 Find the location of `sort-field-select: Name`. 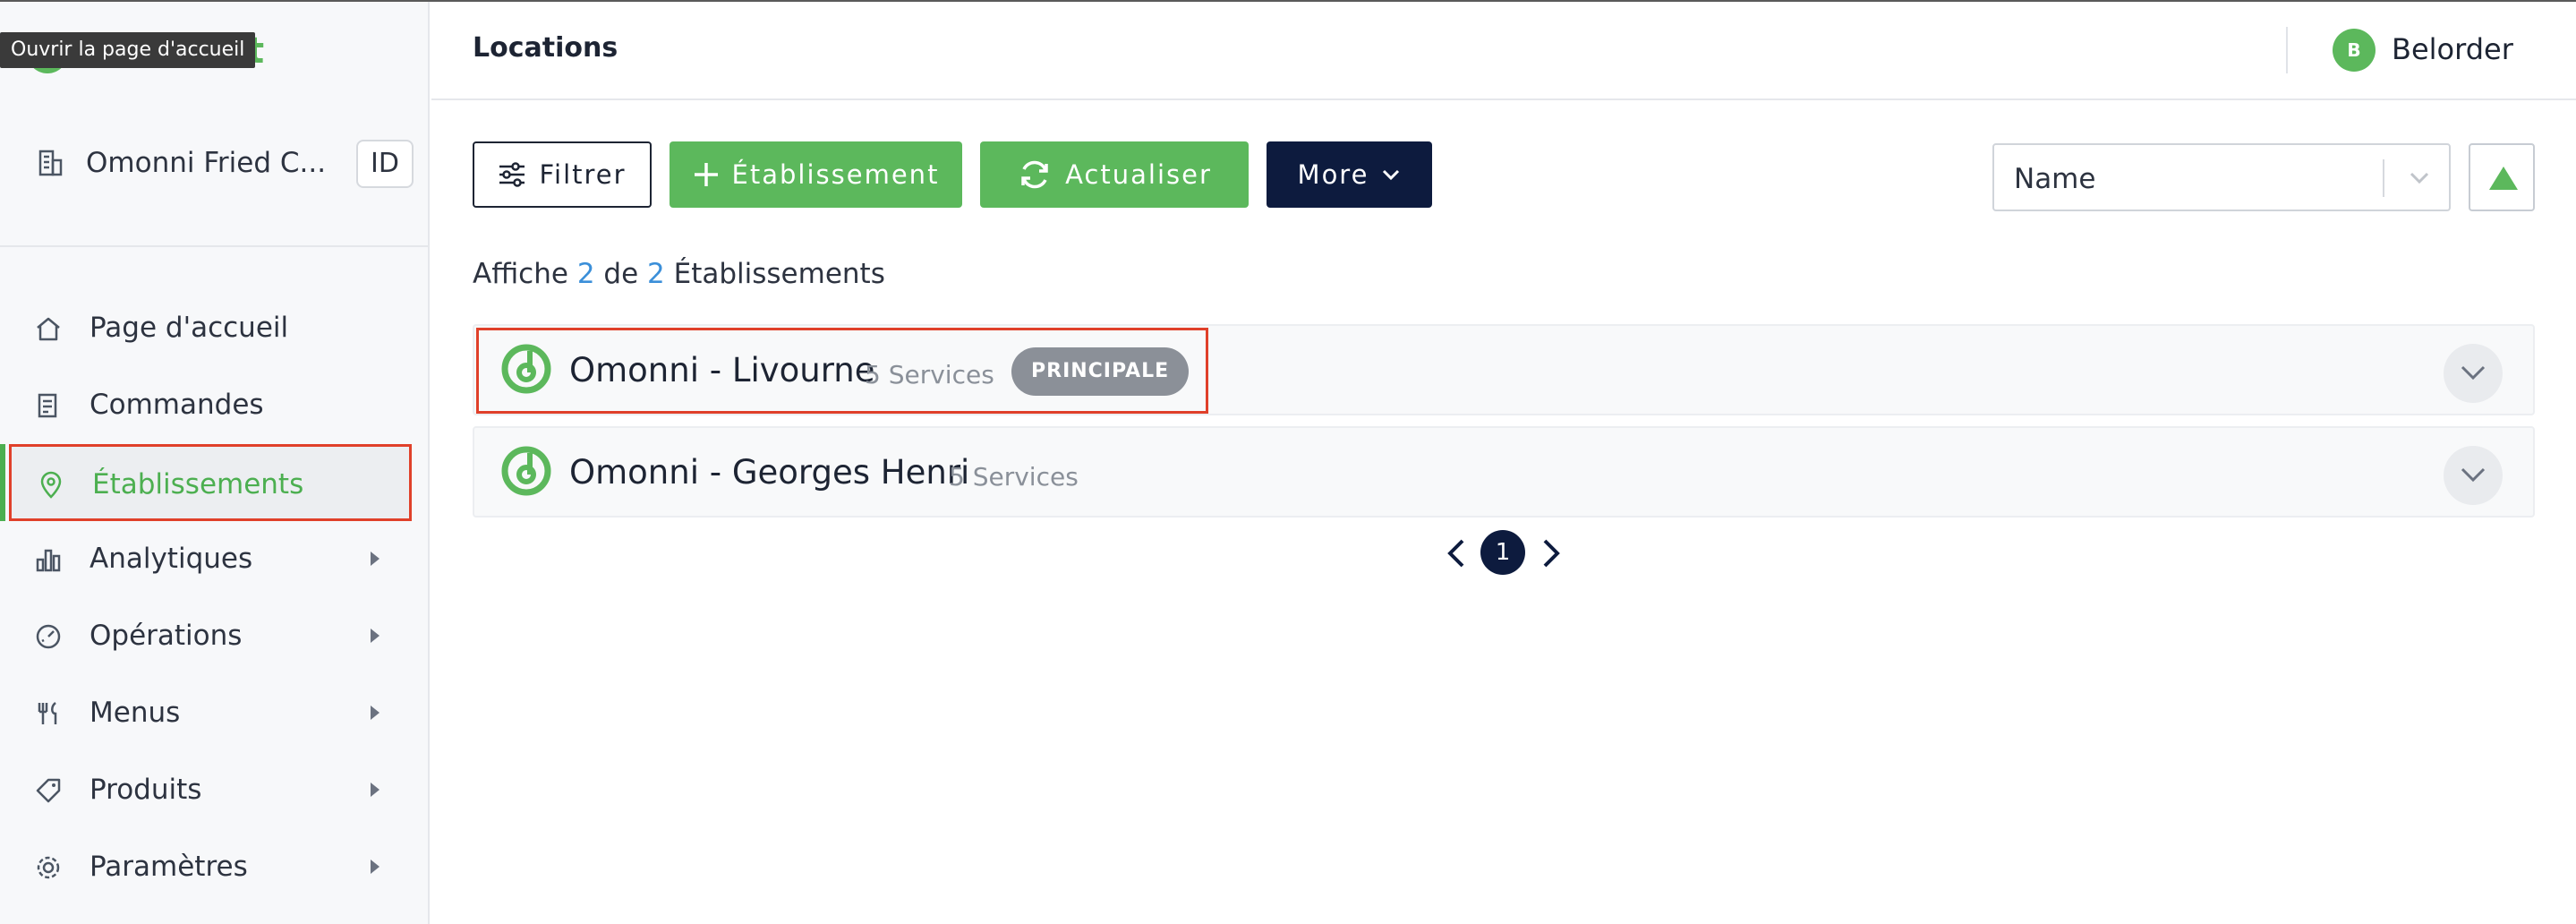

sort-field-select: Name is located at coordinates (2221, 177).